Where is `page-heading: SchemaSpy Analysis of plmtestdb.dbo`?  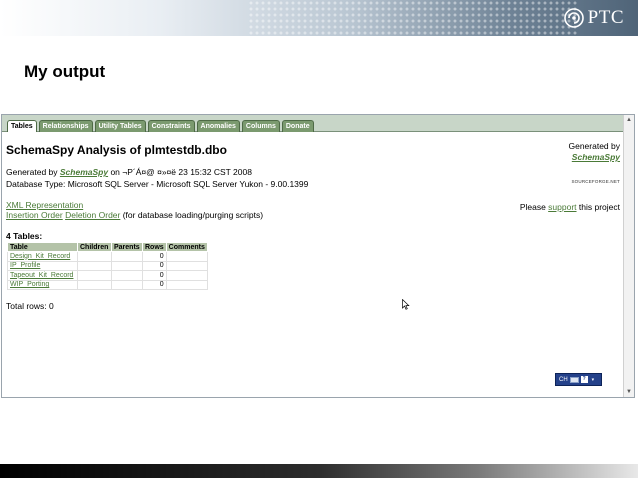
page-heading: SchemaSpy Analysis of plmtestdb.dbo is located at coordinates (116, 150).